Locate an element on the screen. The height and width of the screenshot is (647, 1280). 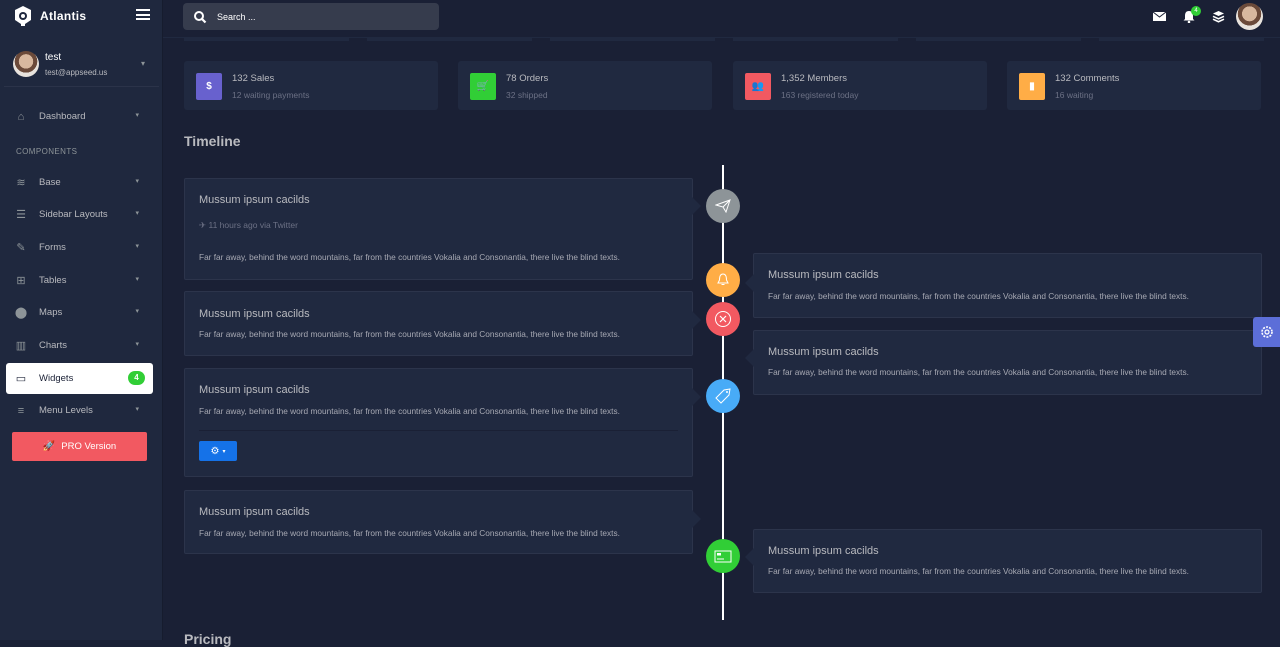
settings-dropdown-button: ⚙ ▾ is located at coordinates (218, 451).